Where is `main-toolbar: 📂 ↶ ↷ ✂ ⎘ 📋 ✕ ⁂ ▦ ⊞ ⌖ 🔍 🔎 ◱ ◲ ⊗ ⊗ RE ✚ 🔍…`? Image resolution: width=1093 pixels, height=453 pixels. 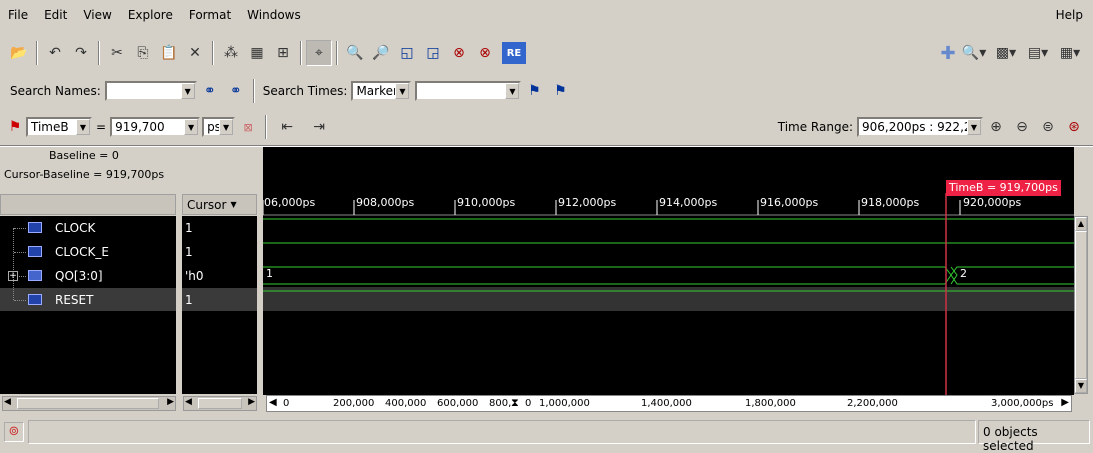 main-toolbar: 📂 ↶ ↷ ✂ ⎘ 📋 ✕ ⁂ ▦ ⊞ ⌖ 🔍 🔎 ◱ ◲ ⊗ ⊗ RE ✚ 🔍… is located at coordinates (546, 53).